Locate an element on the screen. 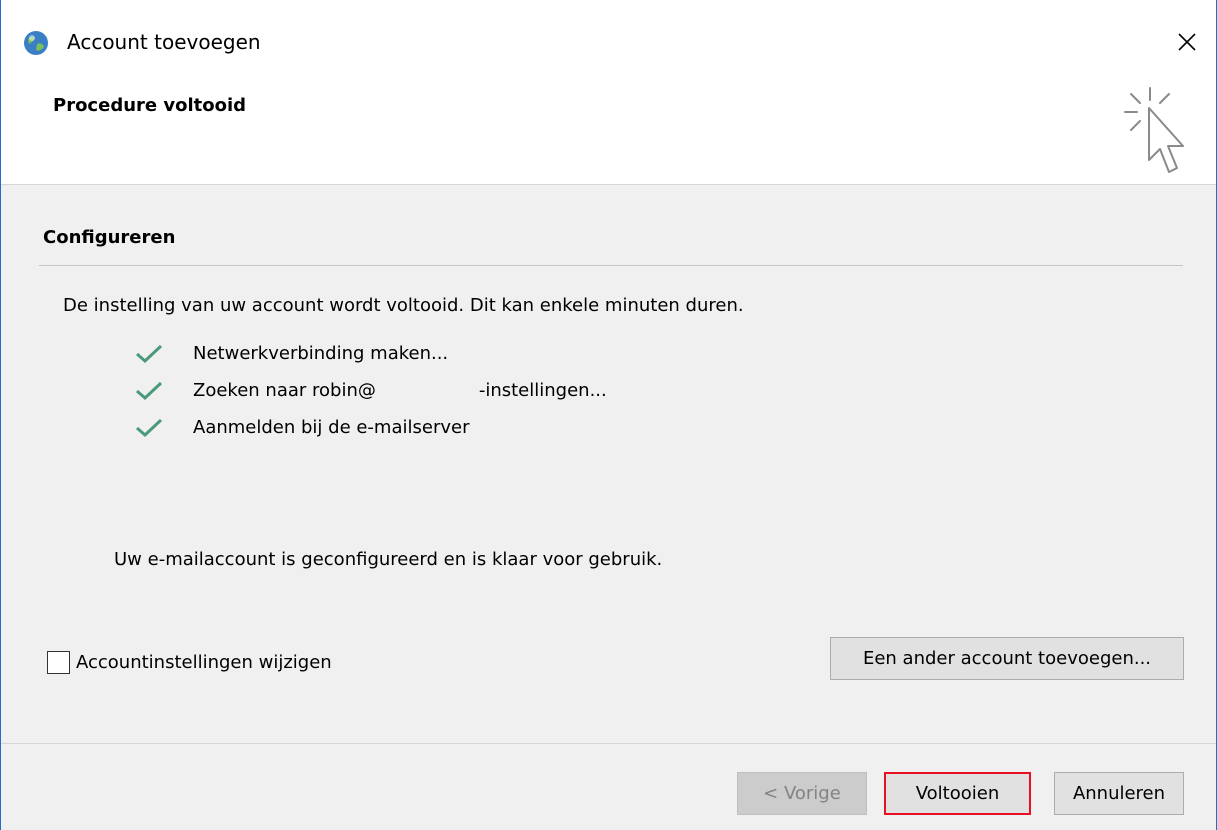 Image resolution: width=1217 pixels, height=830 pixels. back-button: < Vorige is located at coordinates (802, 793).